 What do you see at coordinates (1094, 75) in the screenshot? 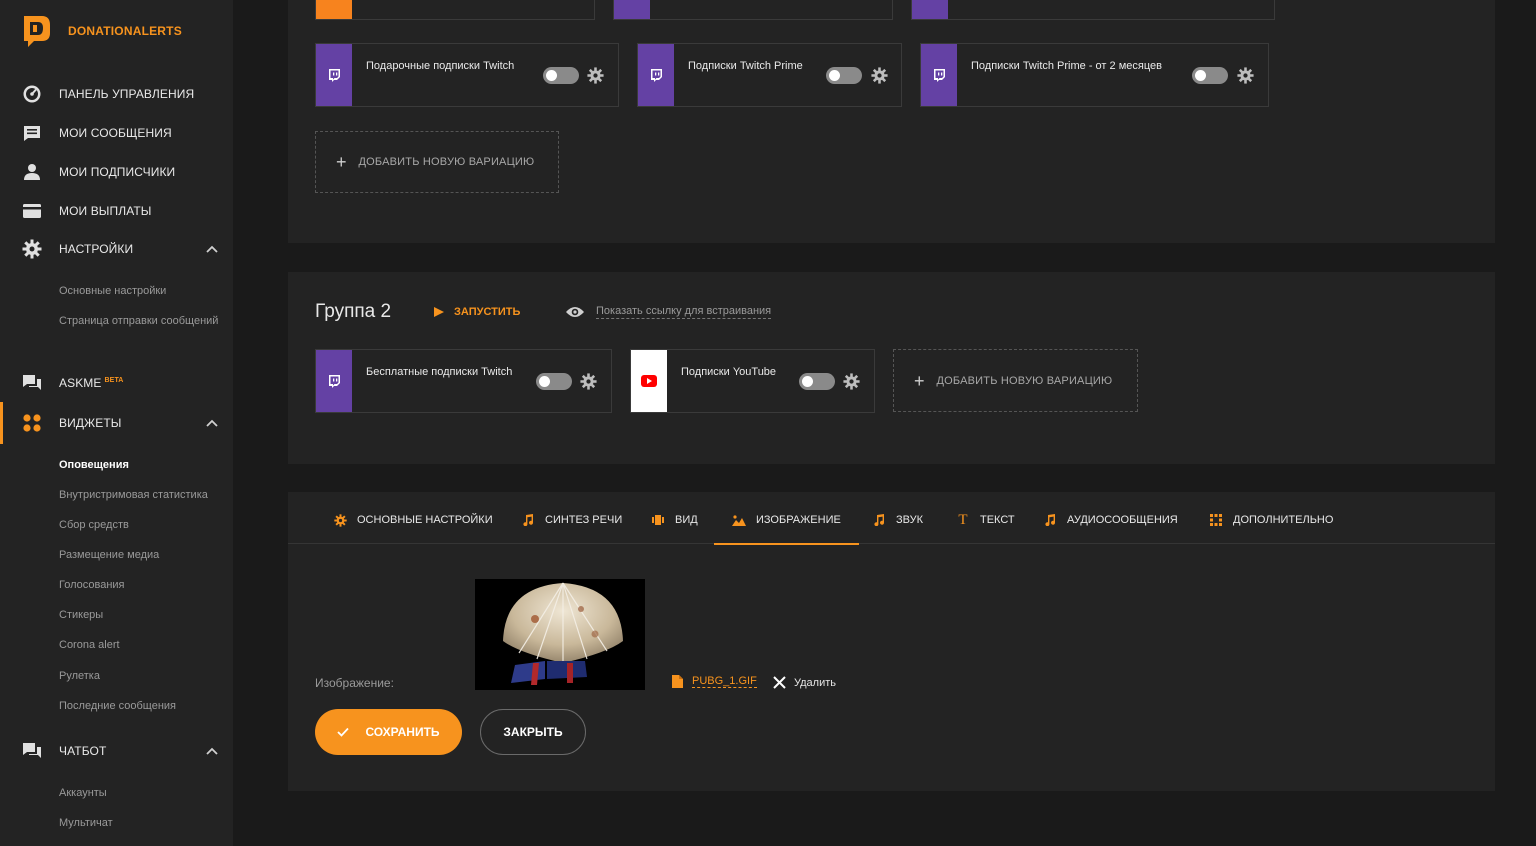
I see `variation-card-twitch-prime-2m: Подписки Twitch Prime - от 2 месяцев` at bounding box center [1094, 75].